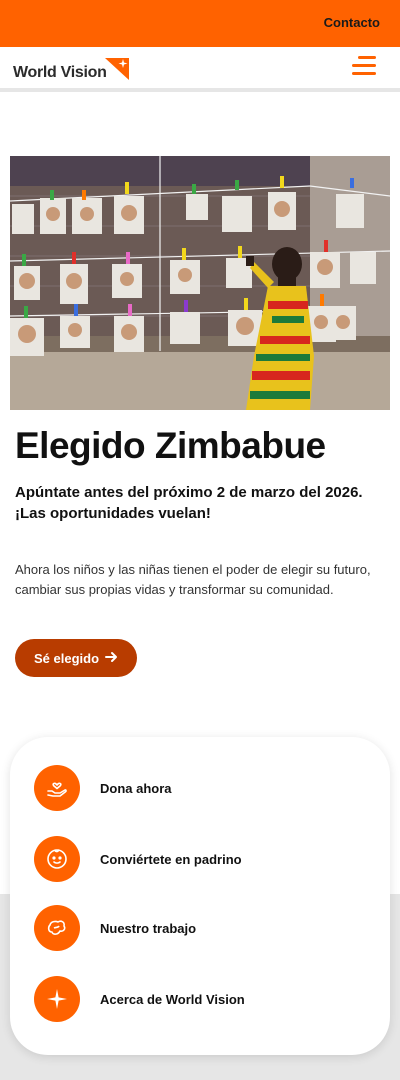  I want to click on quick-link-donate: Dona ahora, so click(199, 788).